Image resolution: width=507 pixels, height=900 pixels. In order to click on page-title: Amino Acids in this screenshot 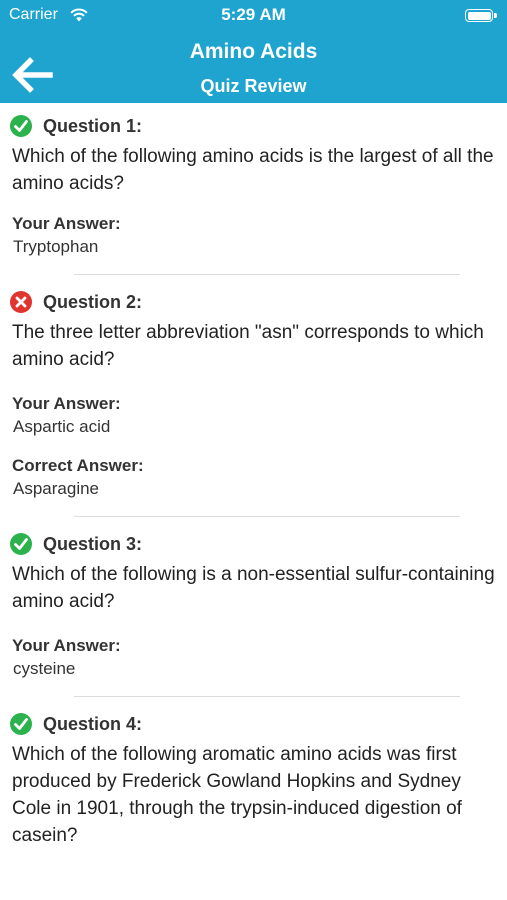, I will do `click(253, 51)`.